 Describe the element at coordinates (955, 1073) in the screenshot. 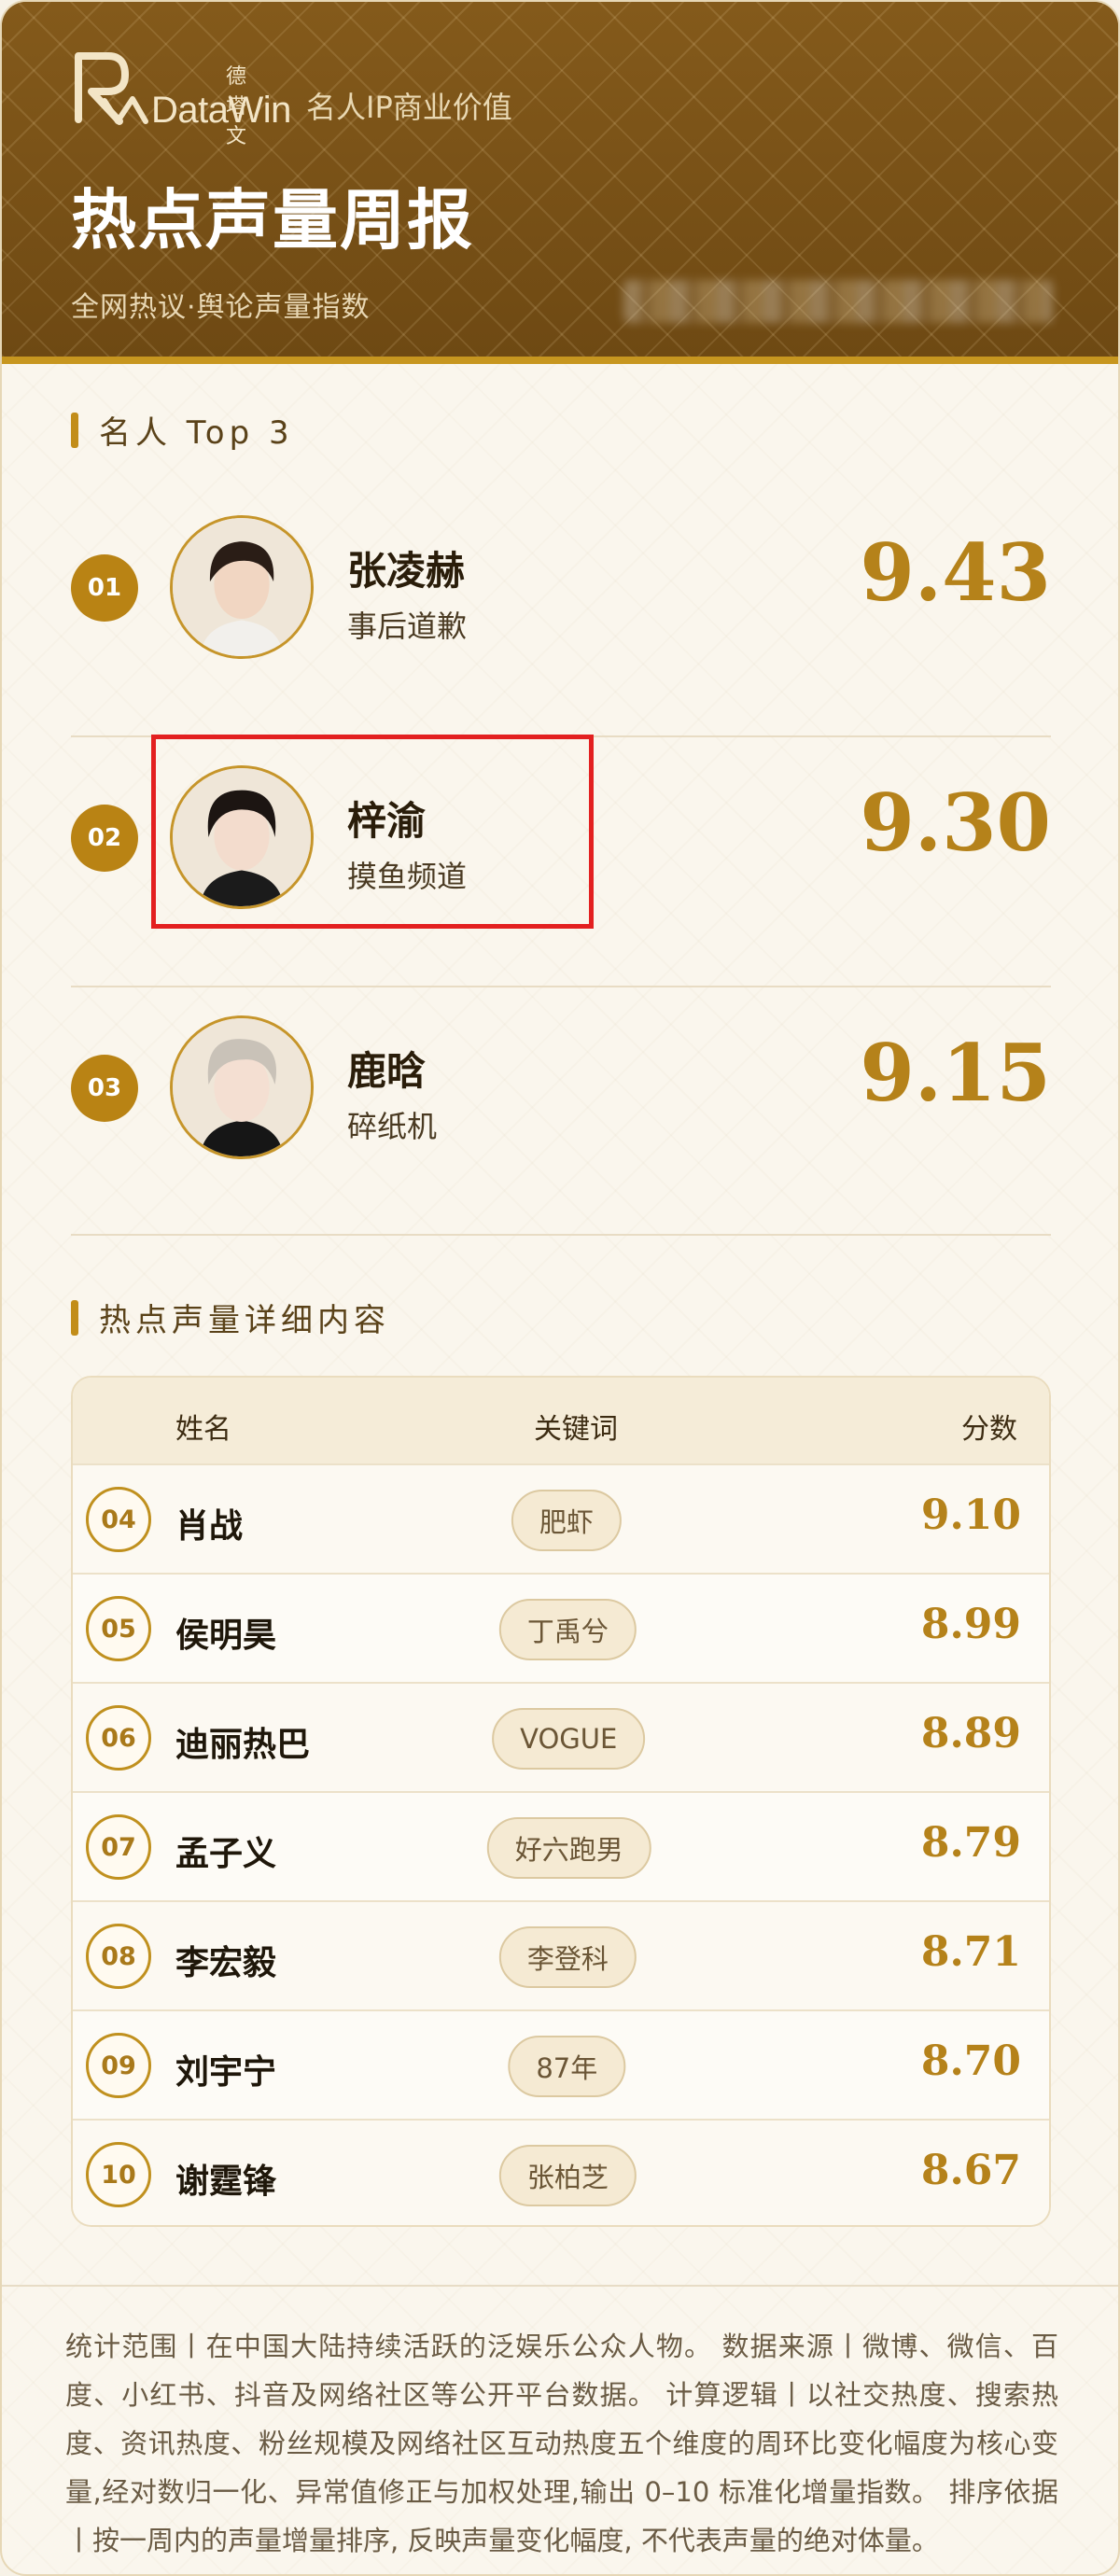

I see `celebrity-score: 9.15` at that location.